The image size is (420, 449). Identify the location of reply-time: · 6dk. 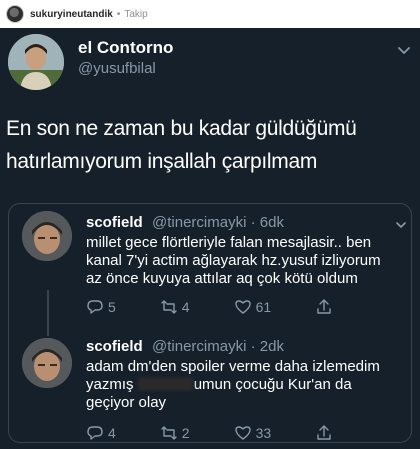
(267, 222).